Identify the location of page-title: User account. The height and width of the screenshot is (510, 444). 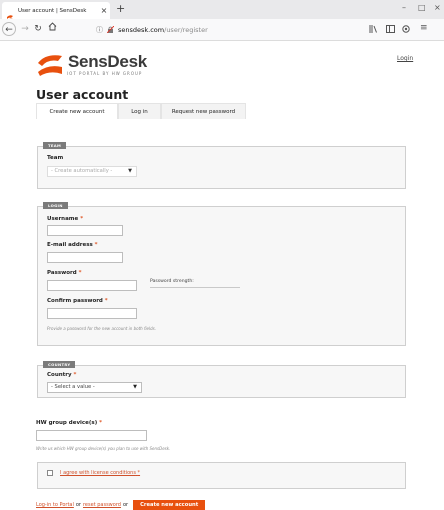
(82, 94).